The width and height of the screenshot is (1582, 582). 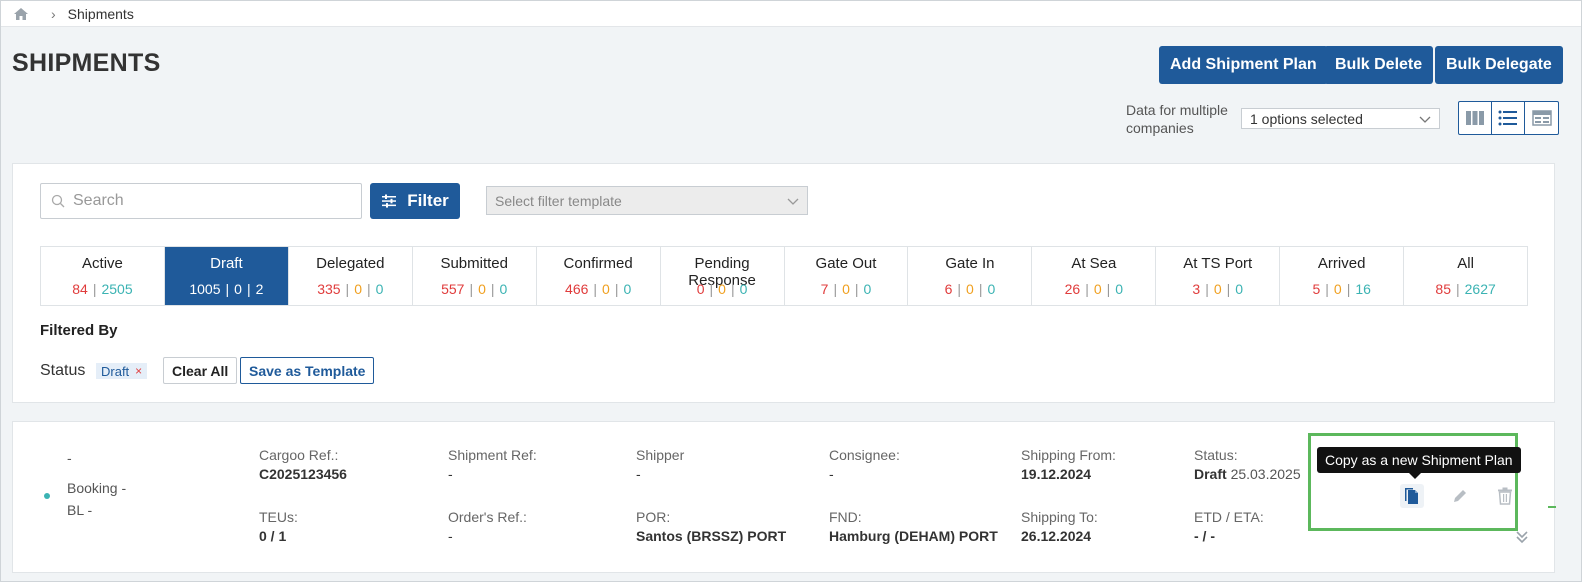 I want to click on view-toggle, so click(x=1508, y=118).